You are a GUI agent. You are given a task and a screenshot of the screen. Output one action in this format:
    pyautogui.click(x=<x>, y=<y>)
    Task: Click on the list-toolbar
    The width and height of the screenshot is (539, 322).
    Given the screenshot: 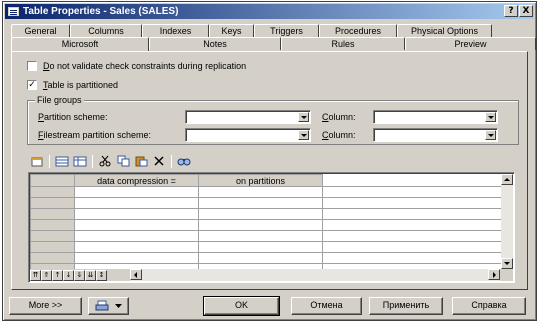 What is the action you would take?
    pyautogui.click(x=111, y=161)
    